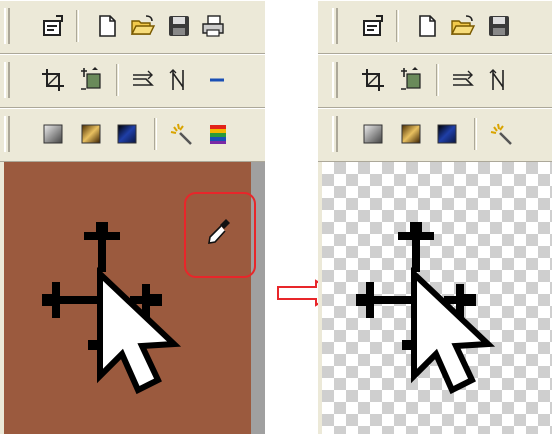 Image resolution: width=552 pixels, height=434 pixels. Describe the element at coordinates (219, 232) in the screenshot. I see `eyedropper-icon` at that location.